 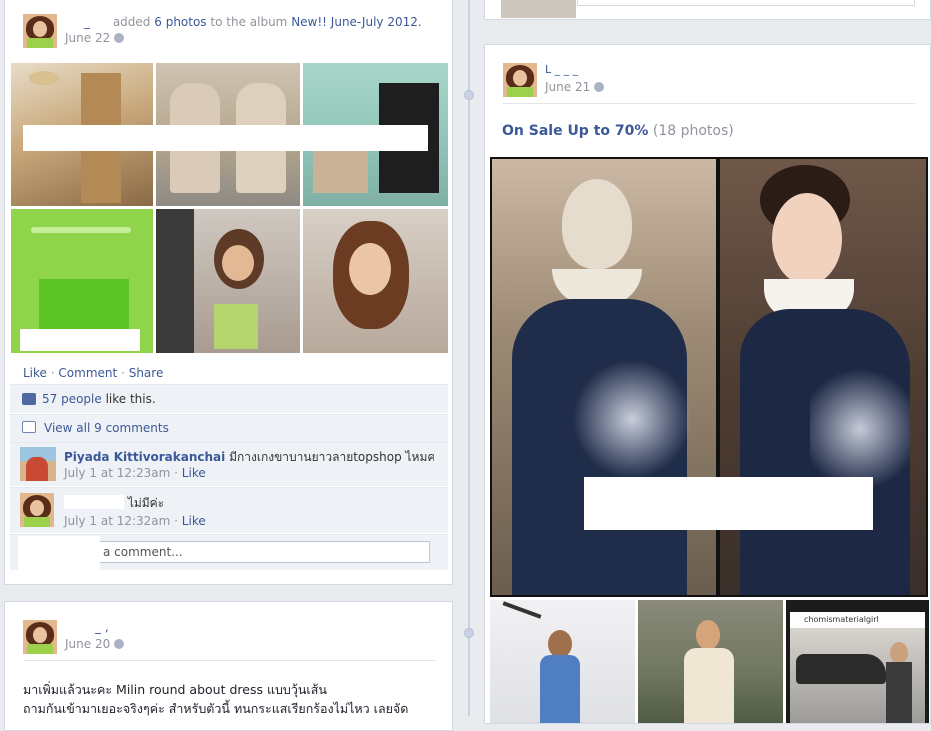 I want to click on post-timestamp: June 20, so click(x=95, y=644).